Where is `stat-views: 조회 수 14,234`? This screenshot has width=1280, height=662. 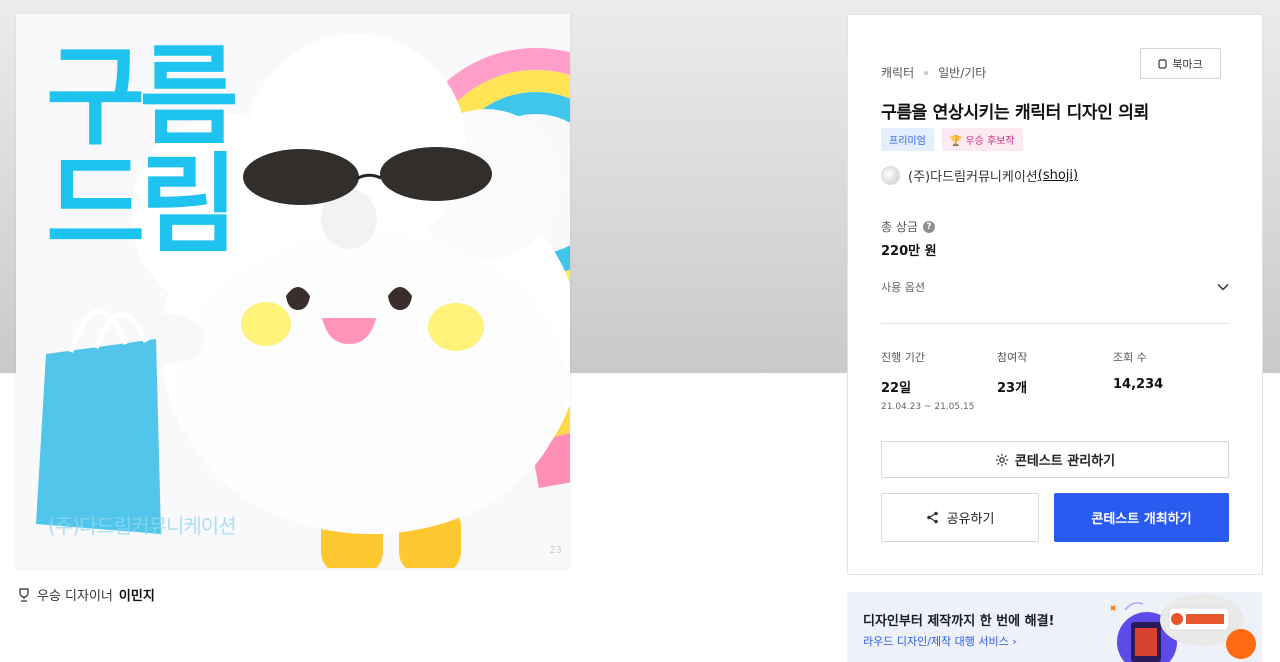 stat-views: 조회 수 14,234 is located at coordinates (1171, 380).